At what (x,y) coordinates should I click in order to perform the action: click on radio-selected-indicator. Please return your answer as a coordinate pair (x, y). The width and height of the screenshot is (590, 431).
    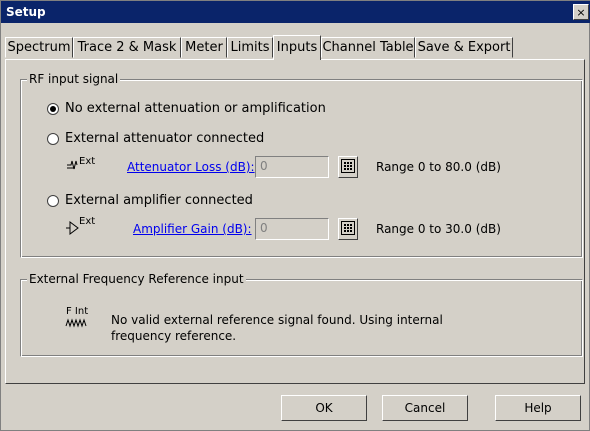
    Looking at the image, I should click on (53, 108).